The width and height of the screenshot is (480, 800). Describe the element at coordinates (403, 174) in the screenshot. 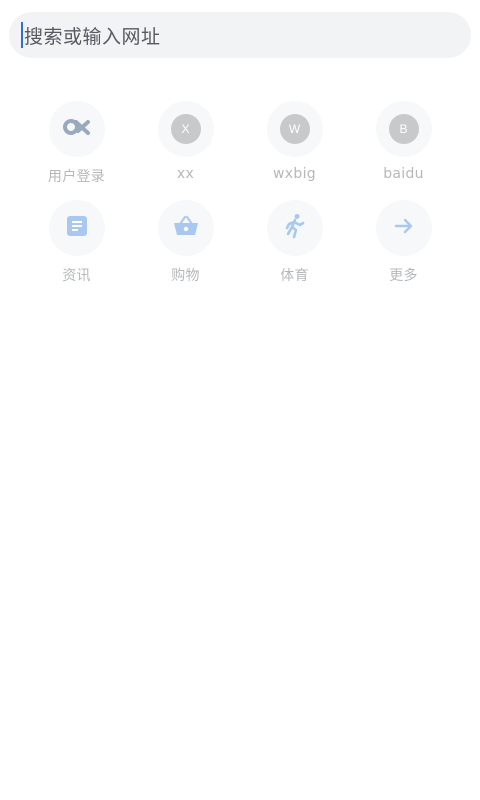

I see `shortcut-label: baidu` at that location.